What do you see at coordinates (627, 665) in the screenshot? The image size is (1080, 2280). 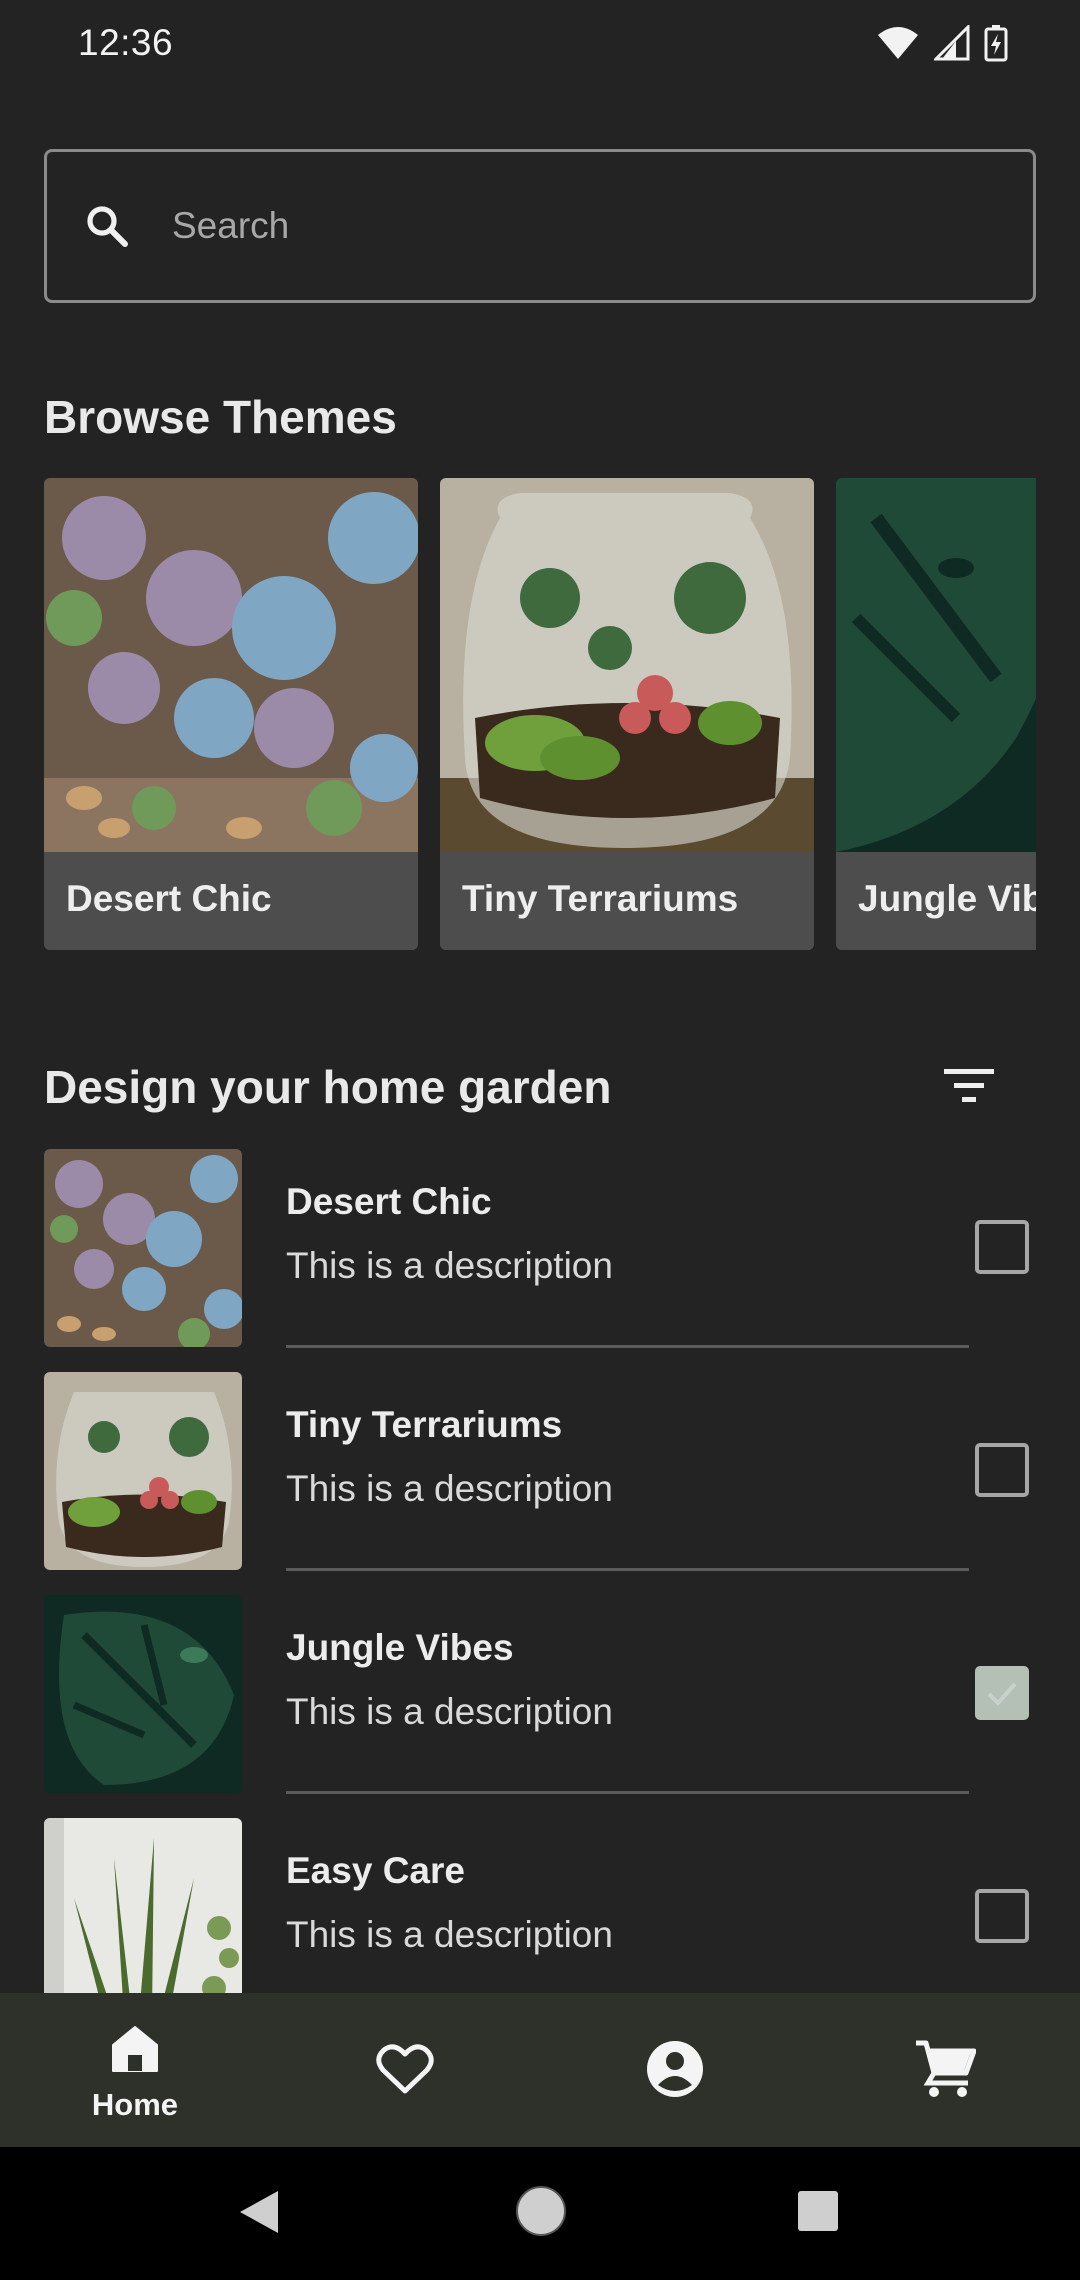 I see `theme-image-terrarium` at bounding box center [627, 665].